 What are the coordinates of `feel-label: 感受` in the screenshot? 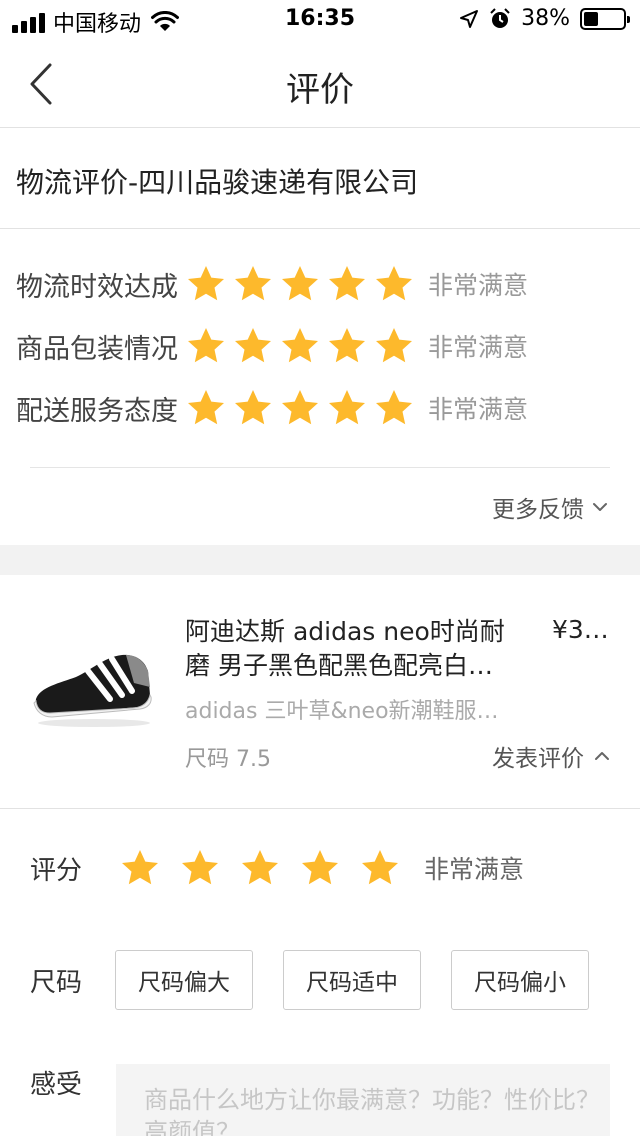 It's located at (56, 1085).